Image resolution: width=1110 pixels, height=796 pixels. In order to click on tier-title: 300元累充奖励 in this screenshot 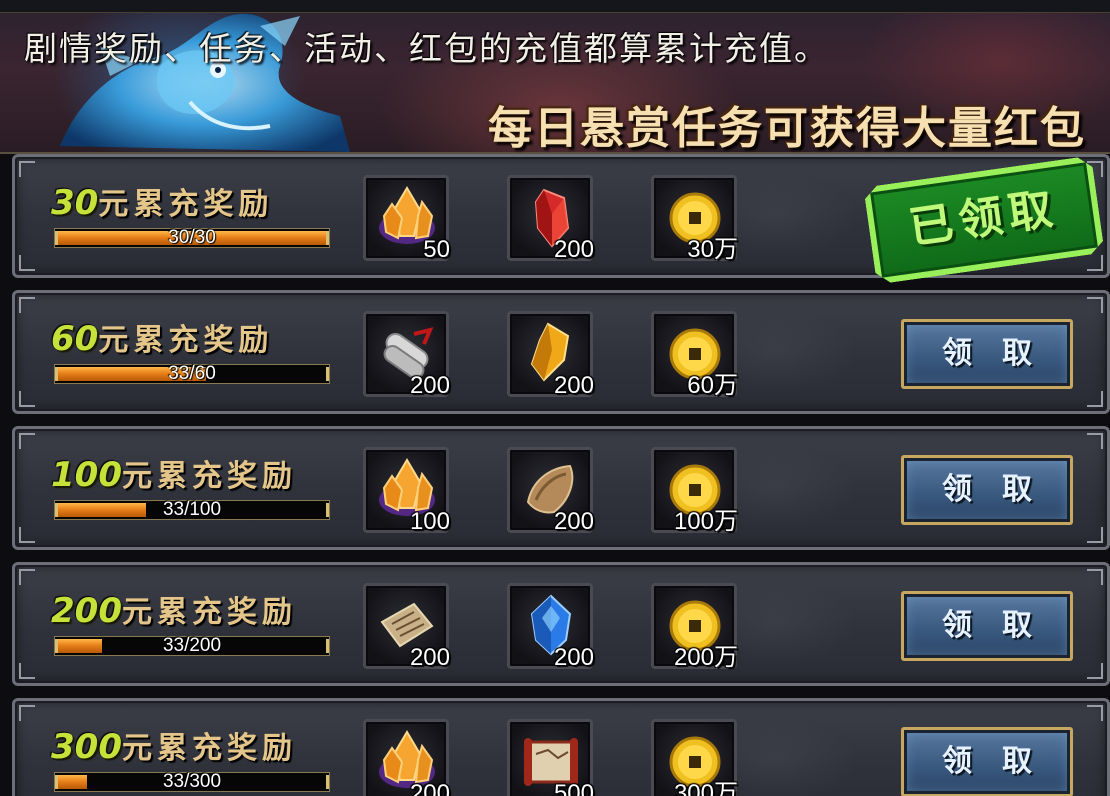, I will do `click(174, 745)`.